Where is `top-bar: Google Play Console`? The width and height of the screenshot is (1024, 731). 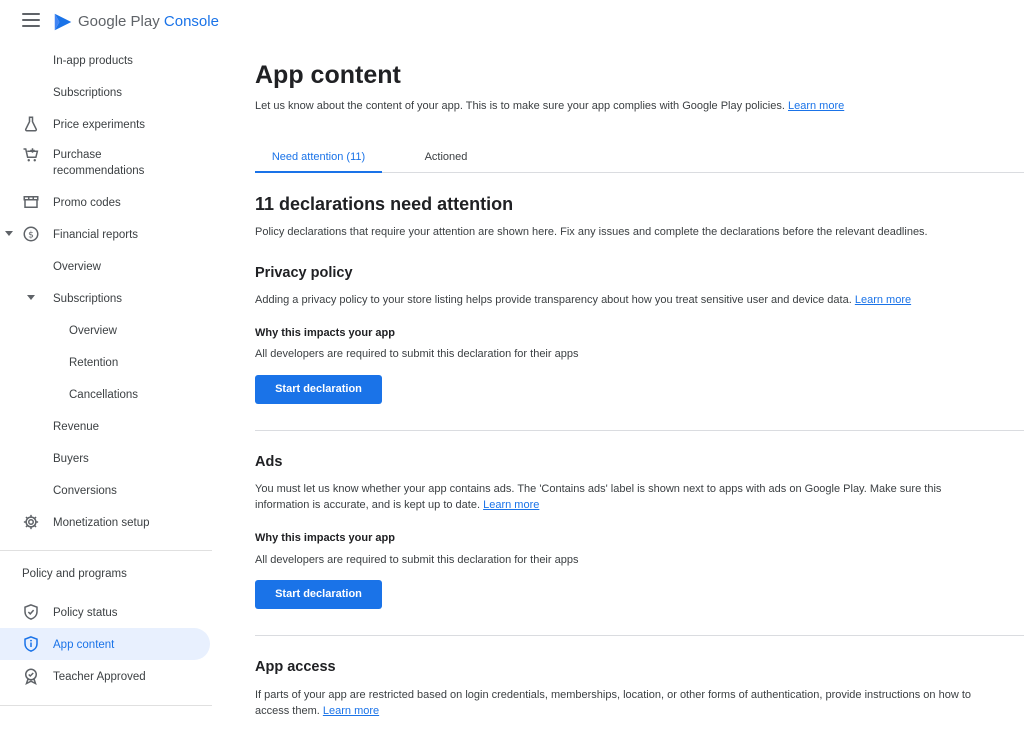 top-bar: Google Play Console is located at coordinates (109, 22).